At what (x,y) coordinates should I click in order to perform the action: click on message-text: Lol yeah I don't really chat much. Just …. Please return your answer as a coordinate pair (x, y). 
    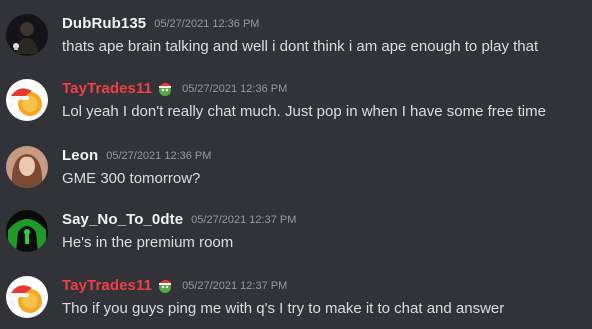
    Looking at the image, I should click on (304, 111).